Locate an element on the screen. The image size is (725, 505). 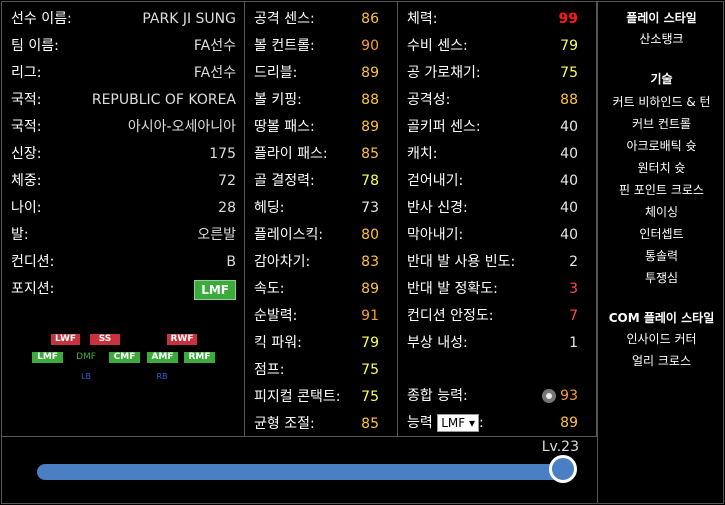
skill-item: 투쟁심 is located at coordinates (661, 278).